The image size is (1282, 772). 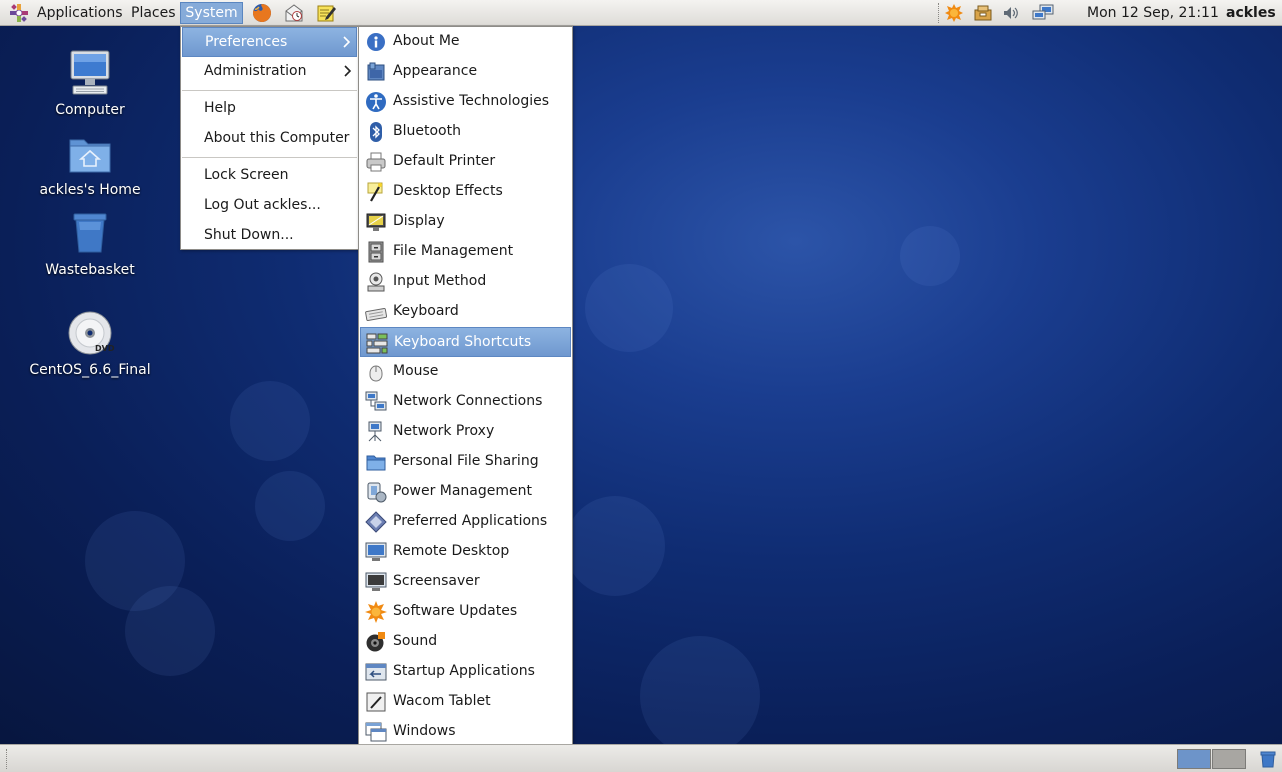 I want to click on menu-item-label: Personal File Sharing, so click(x=466, y=461).